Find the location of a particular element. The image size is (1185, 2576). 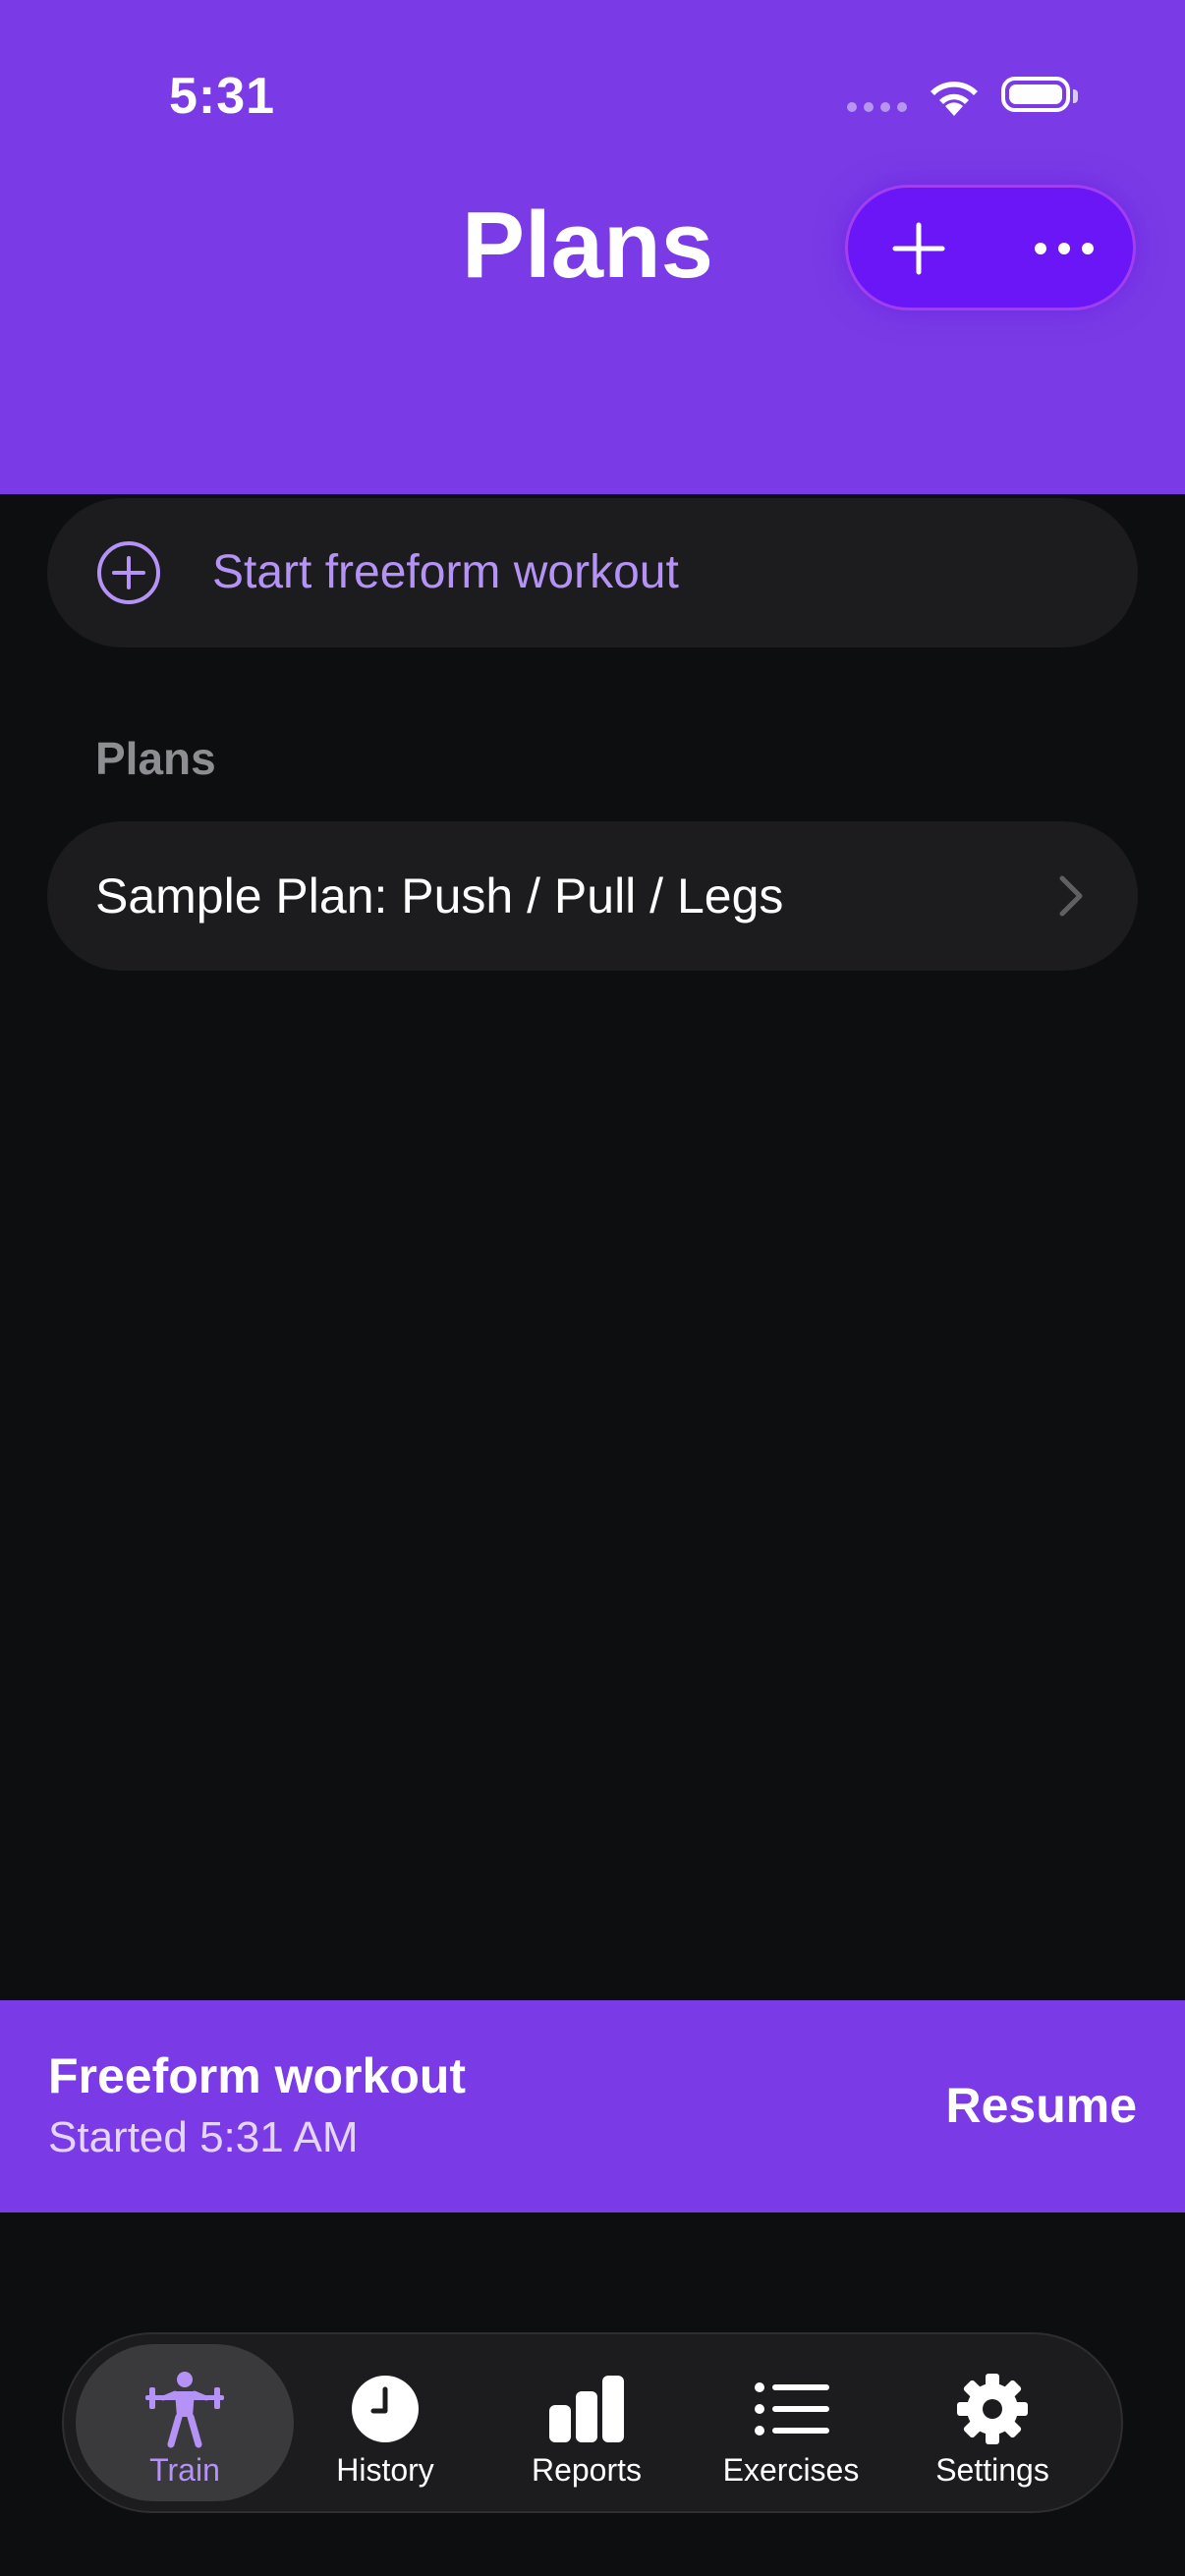

plus-circle-icon is located at coordinates (129, 572).